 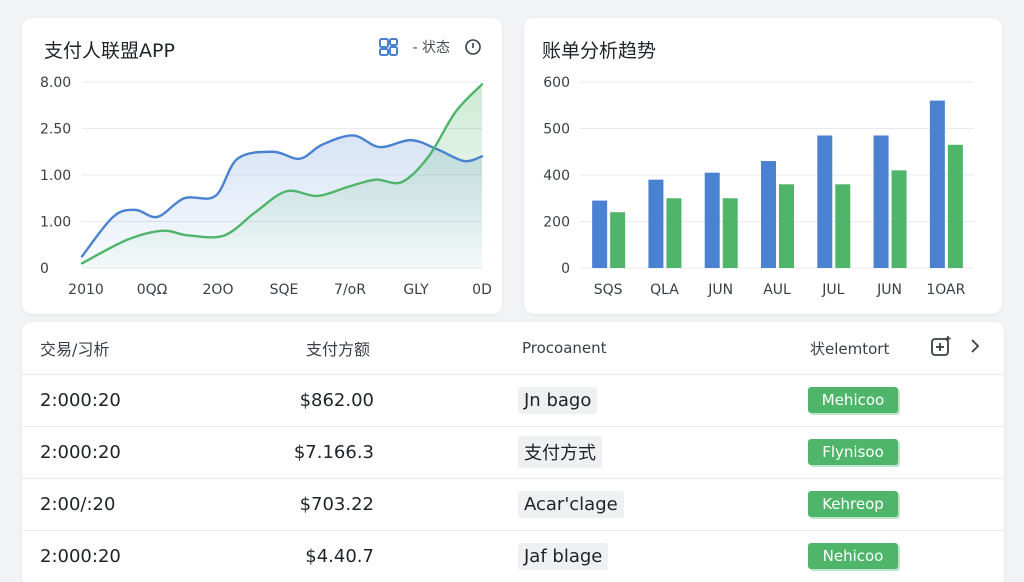 I want to click on header-status: 状elemtort, so click(x=849, y=348).